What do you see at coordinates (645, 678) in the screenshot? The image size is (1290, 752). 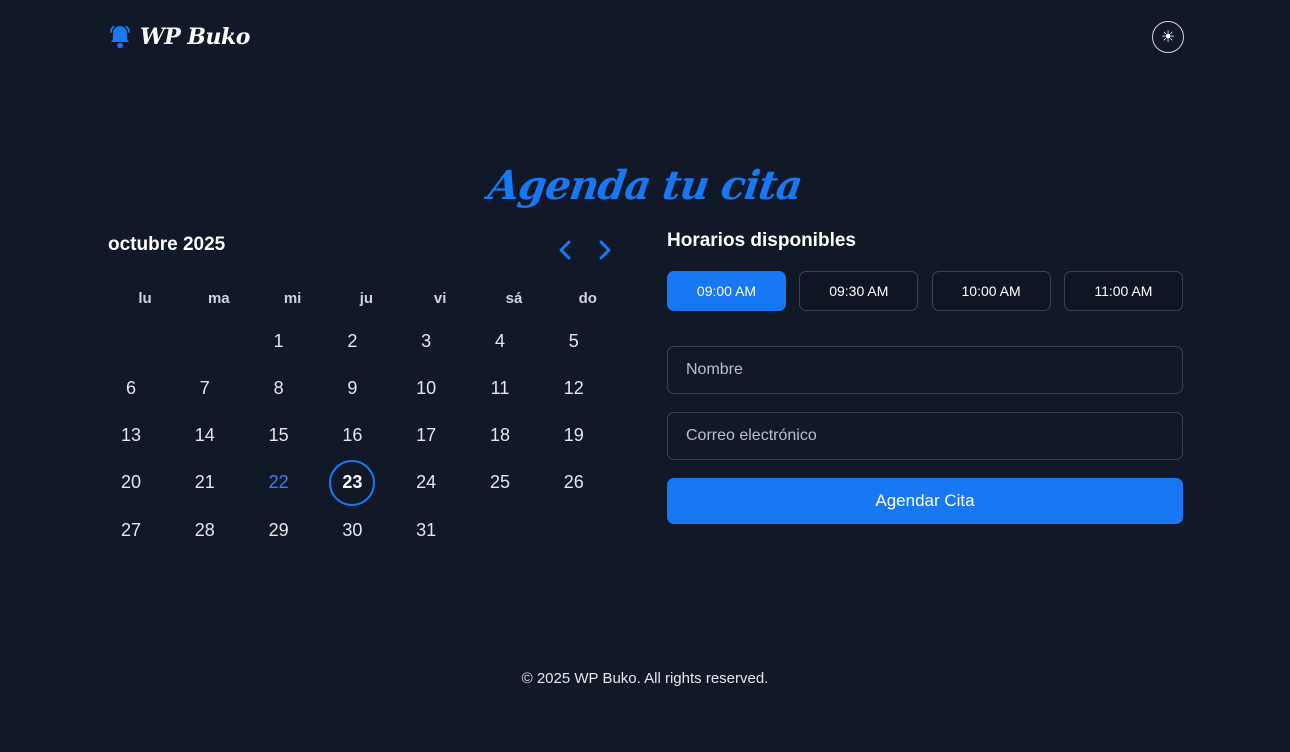 I see `footer-copyright: © 2025 WP Buko. All rights reserved.` at bounding box center [645, 678].